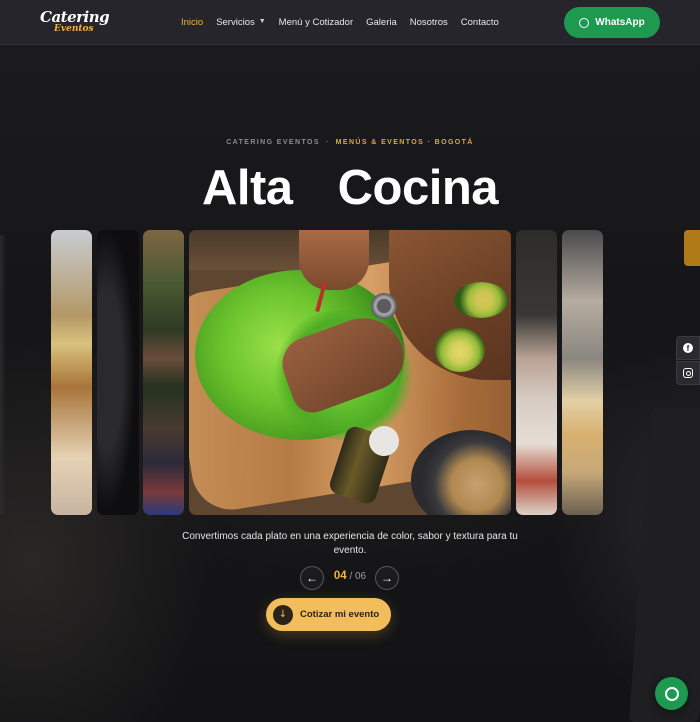 This screenshot has width=700, height=722. Describe the element at coordinates (192, 22) in the screenshot. I see `nav-item-inicio: Inicio` at that location.